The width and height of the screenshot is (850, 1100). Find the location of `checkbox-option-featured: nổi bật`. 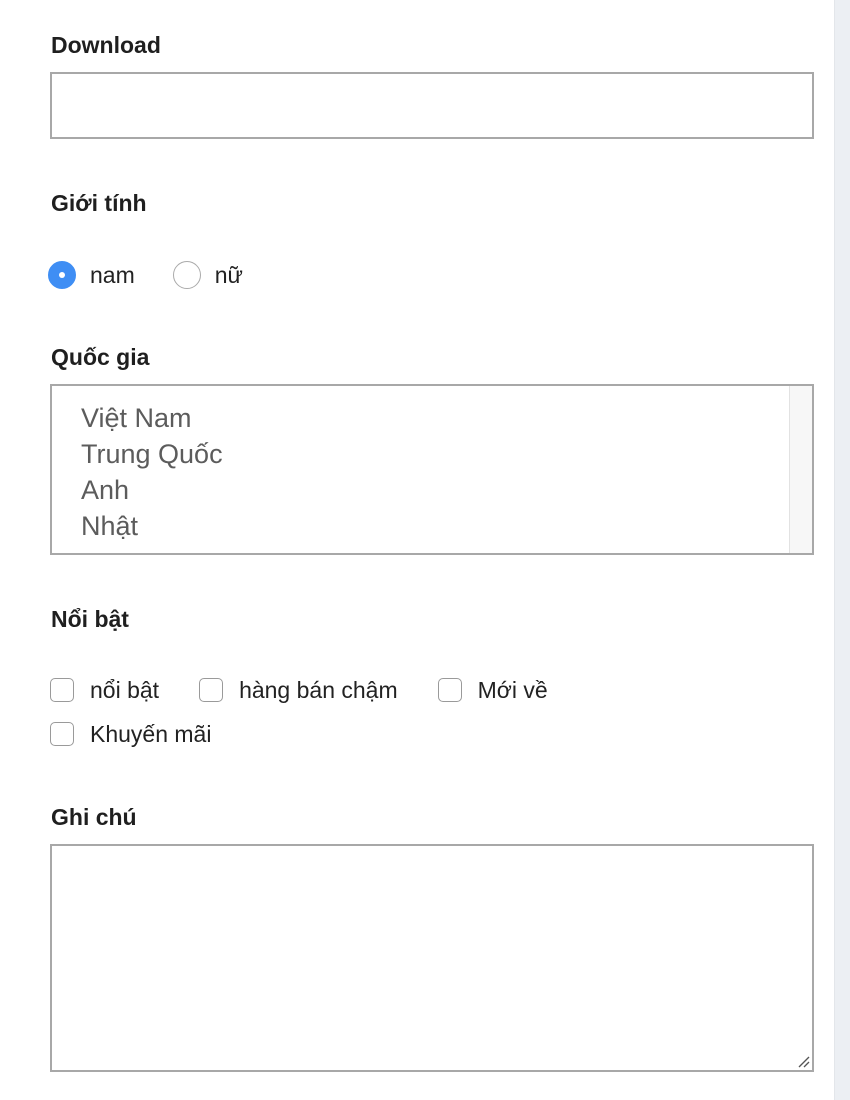

checkbox-option-featured: nổi bật is located at coordinates (104, 690).